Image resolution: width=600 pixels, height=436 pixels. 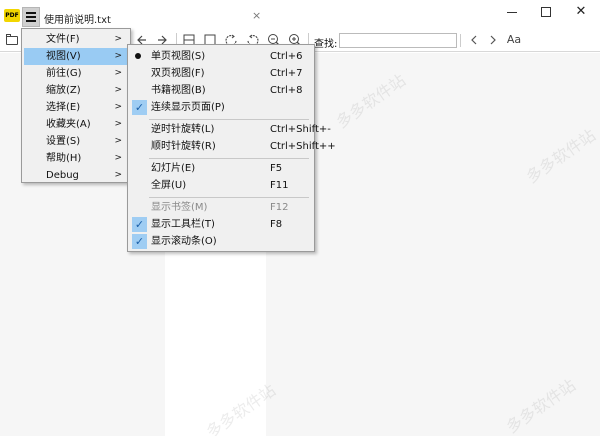 What do you see at coordinates (221, 168) in the screenshot?
I see `menu-item-slideshow: 幻灯片(E) F5` at bounding box center [221, 168].